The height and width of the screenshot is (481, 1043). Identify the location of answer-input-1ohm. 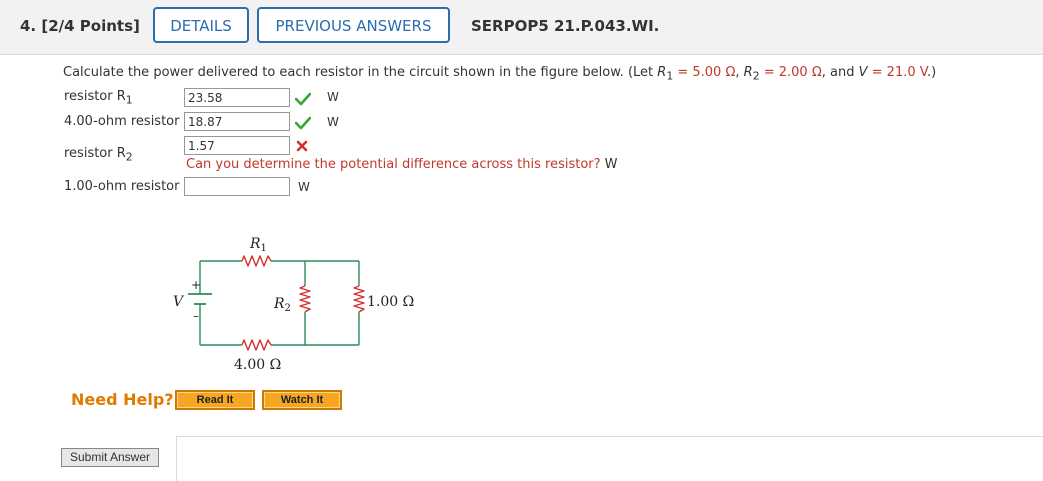
(237, 186).